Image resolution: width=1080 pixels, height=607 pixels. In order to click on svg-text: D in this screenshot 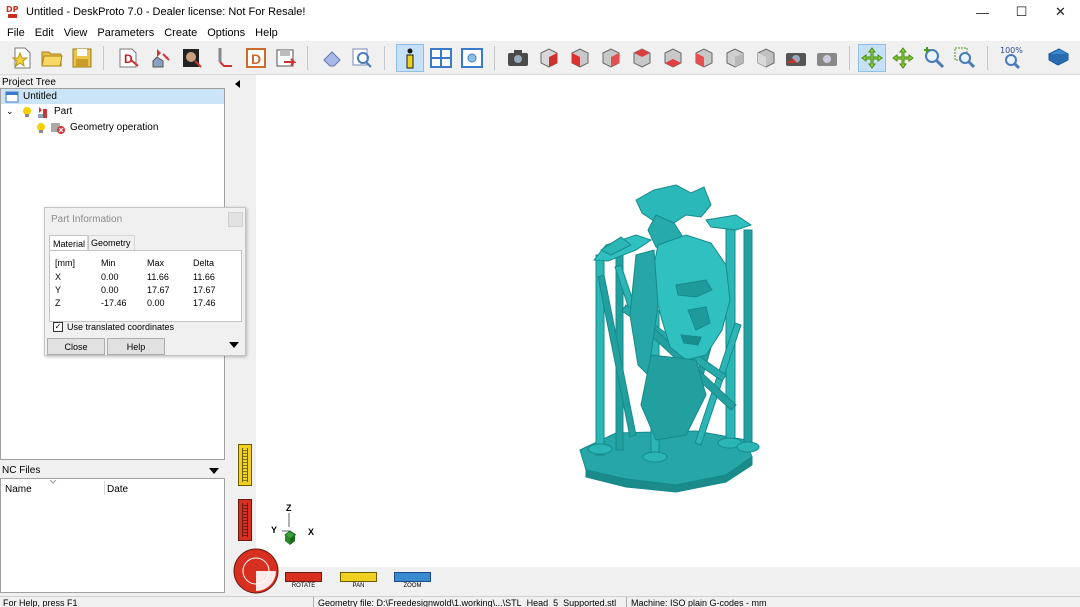, I will do `click(256, 59)`.